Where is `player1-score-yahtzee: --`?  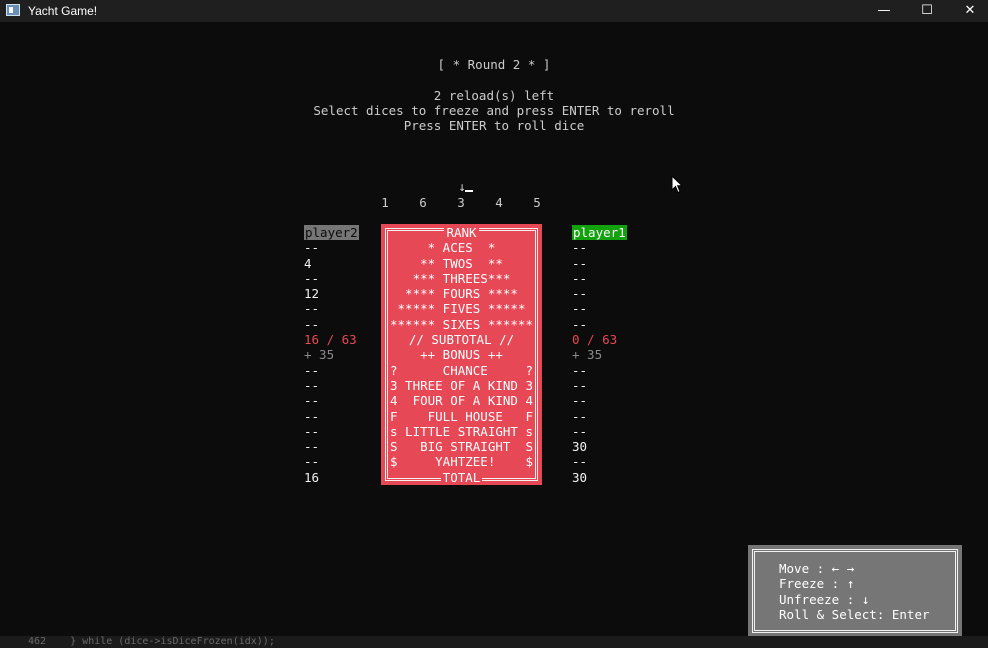
player1-score-yahtzee: -- is located at coordinates (580, 462).